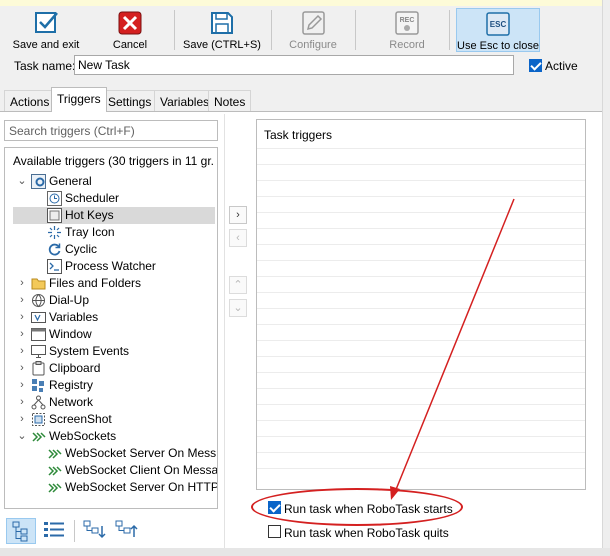 Image resolution: width=610 pixels, height=556 pixels. I want to click on window-bottom-edge, so click(305, 552).